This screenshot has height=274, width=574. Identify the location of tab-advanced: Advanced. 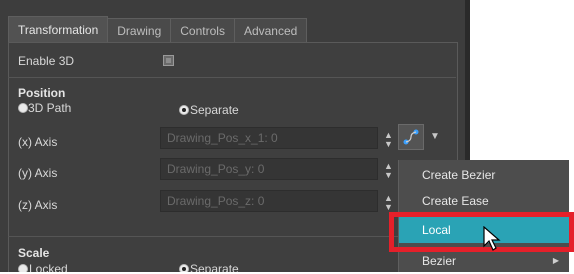
(270, 30).